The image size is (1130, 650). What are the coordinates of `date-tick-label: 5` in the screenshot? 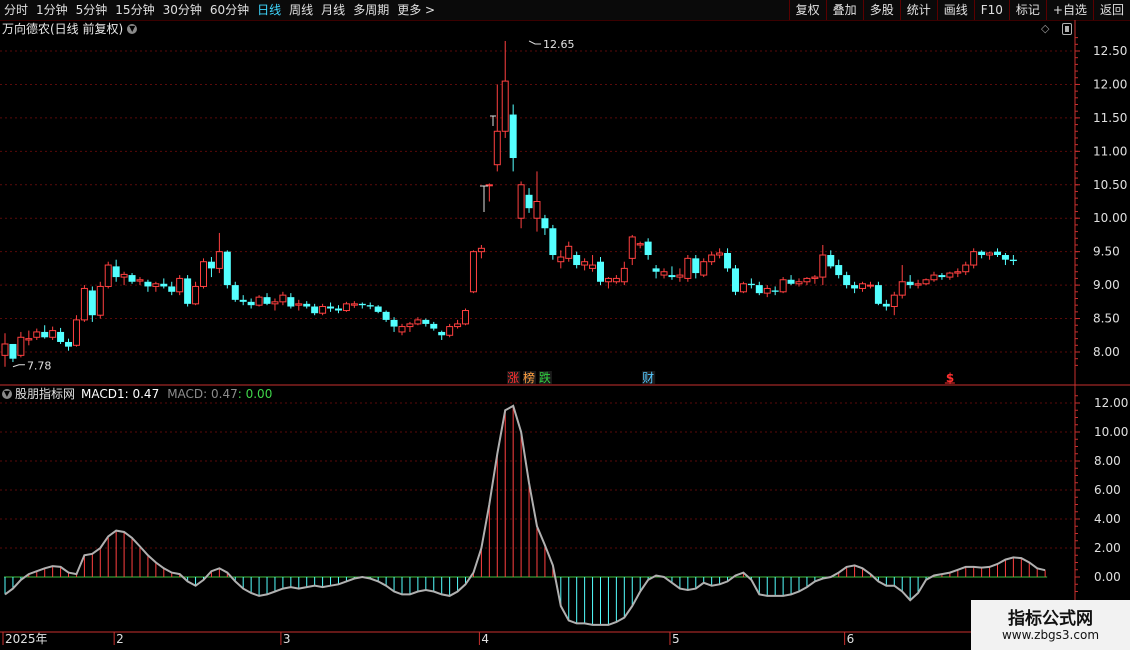 It's located at (676, 639).